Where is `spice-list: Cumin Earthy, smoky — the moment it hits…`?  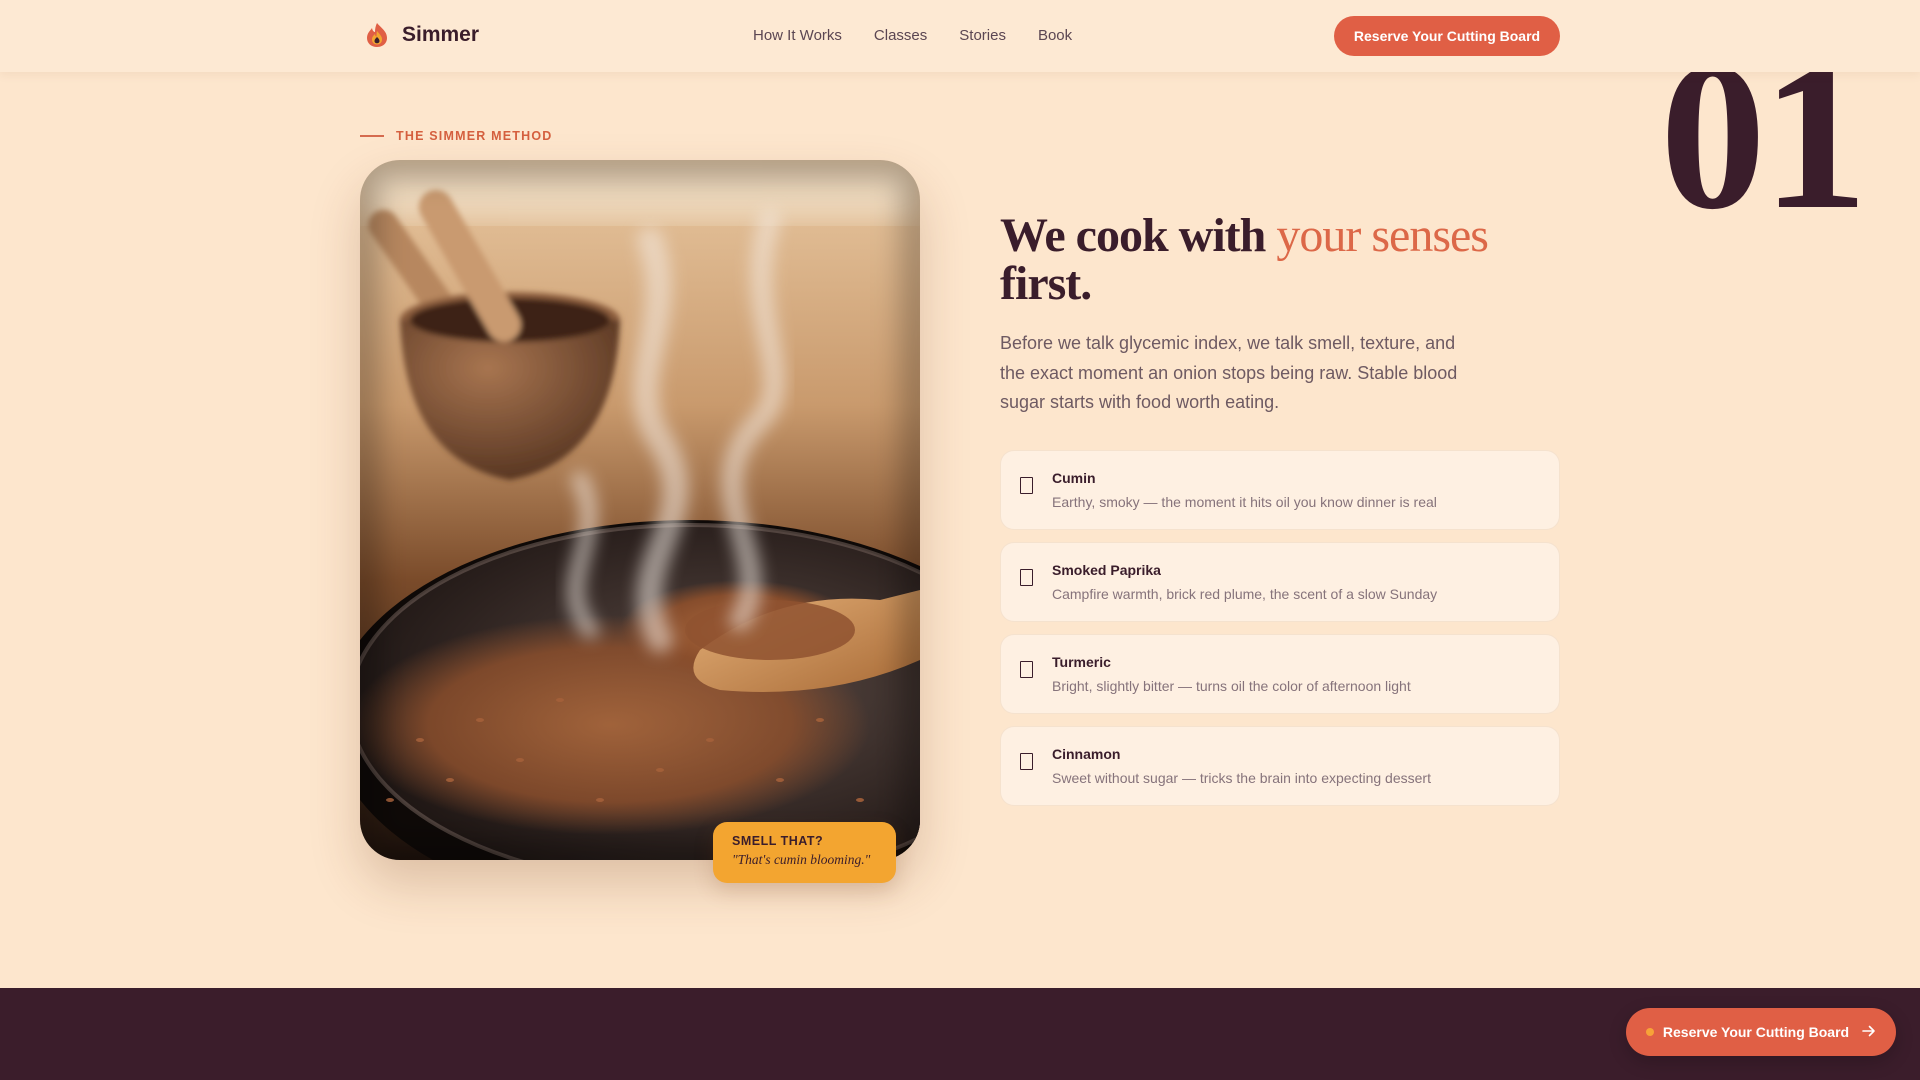 spice-list: Cumin Earthy, smoky — the moment it hits… is located at coordinates (1280, 634).